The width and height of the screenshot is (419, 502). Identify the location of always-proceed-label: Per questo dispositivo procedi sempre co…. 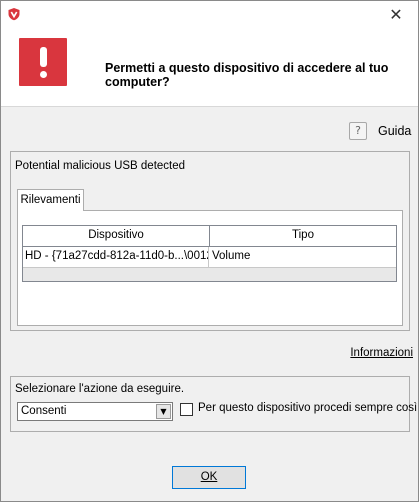
(307, 408).